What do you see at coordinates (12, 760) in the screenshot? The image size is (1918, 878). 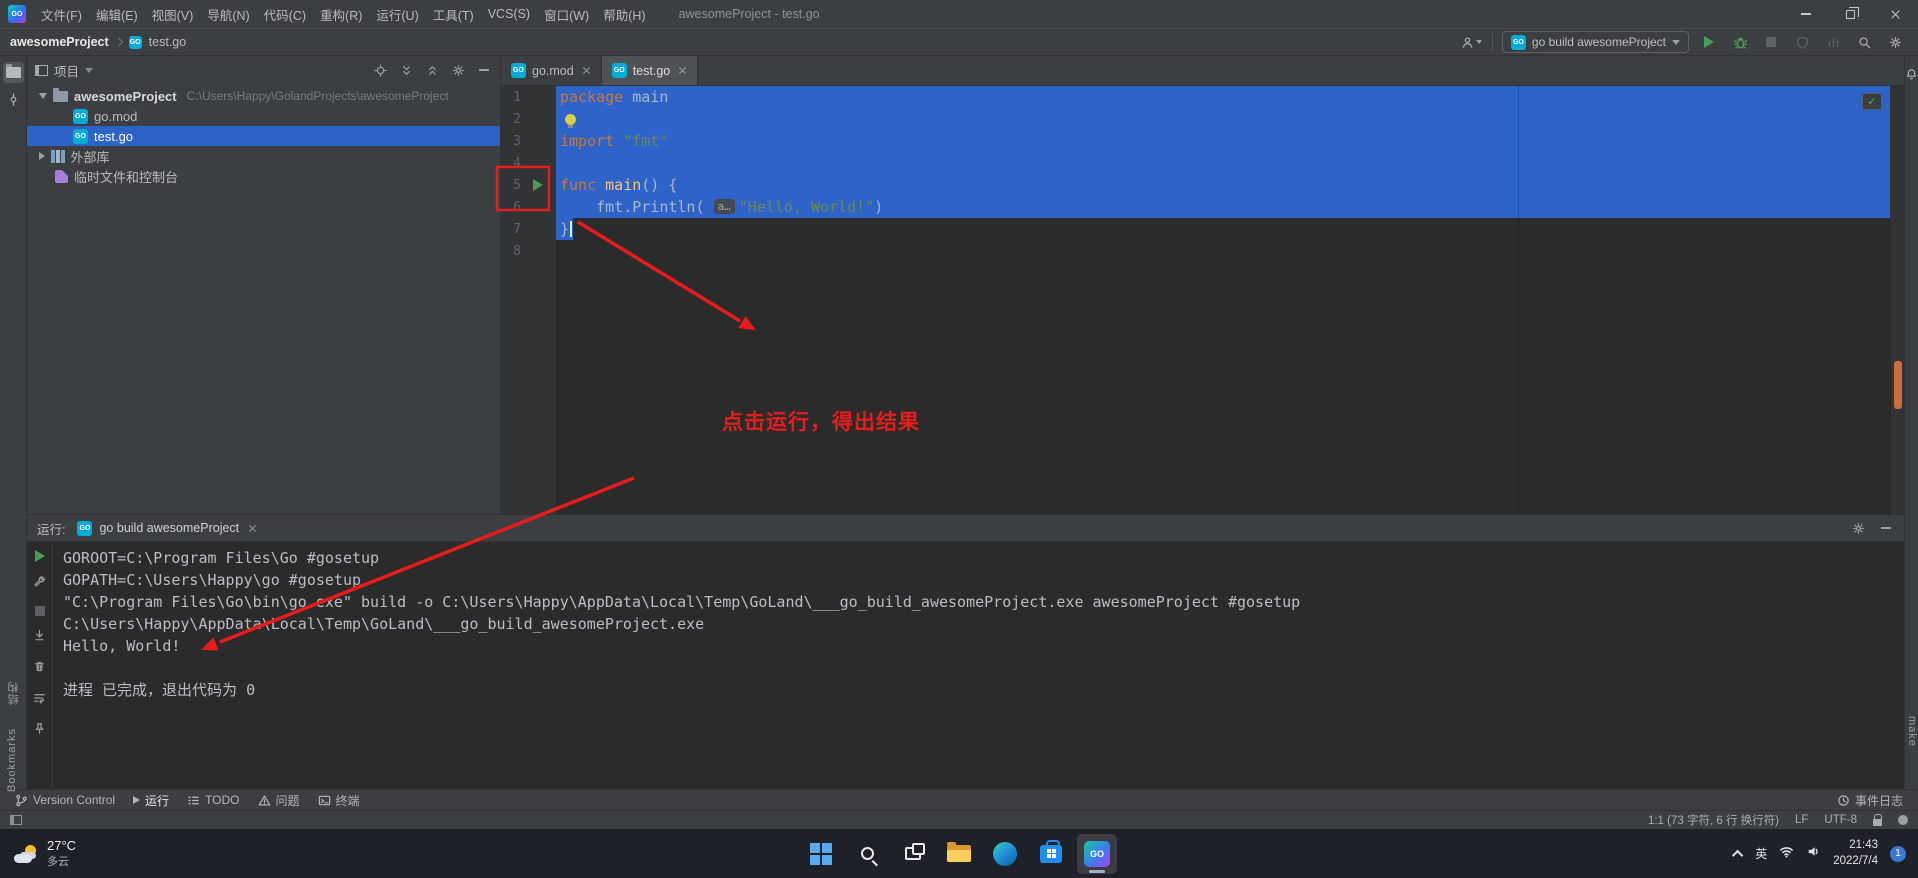 I see `bookmarks-toolwindow-button: Bookmarks` at bounding box center [12, 760].